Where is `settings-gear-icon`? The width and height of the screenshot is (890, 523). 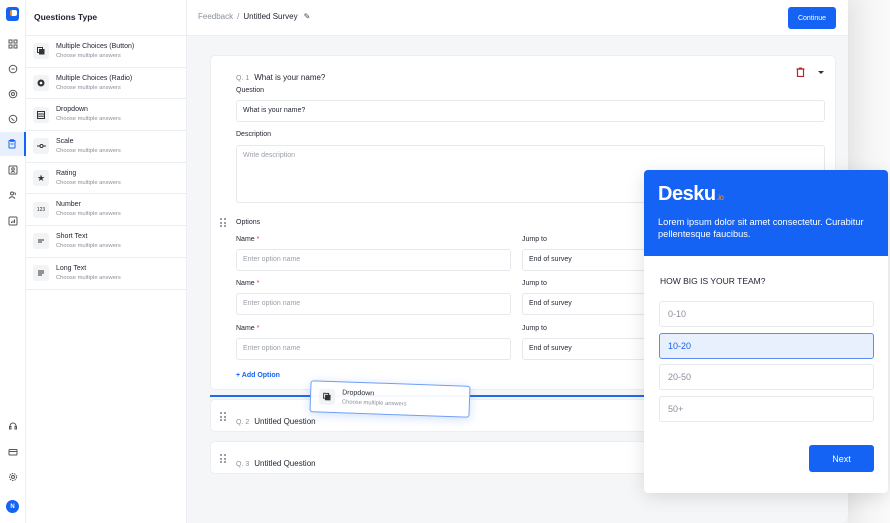
settings-gear-icon is located at coordinates (13, 477).